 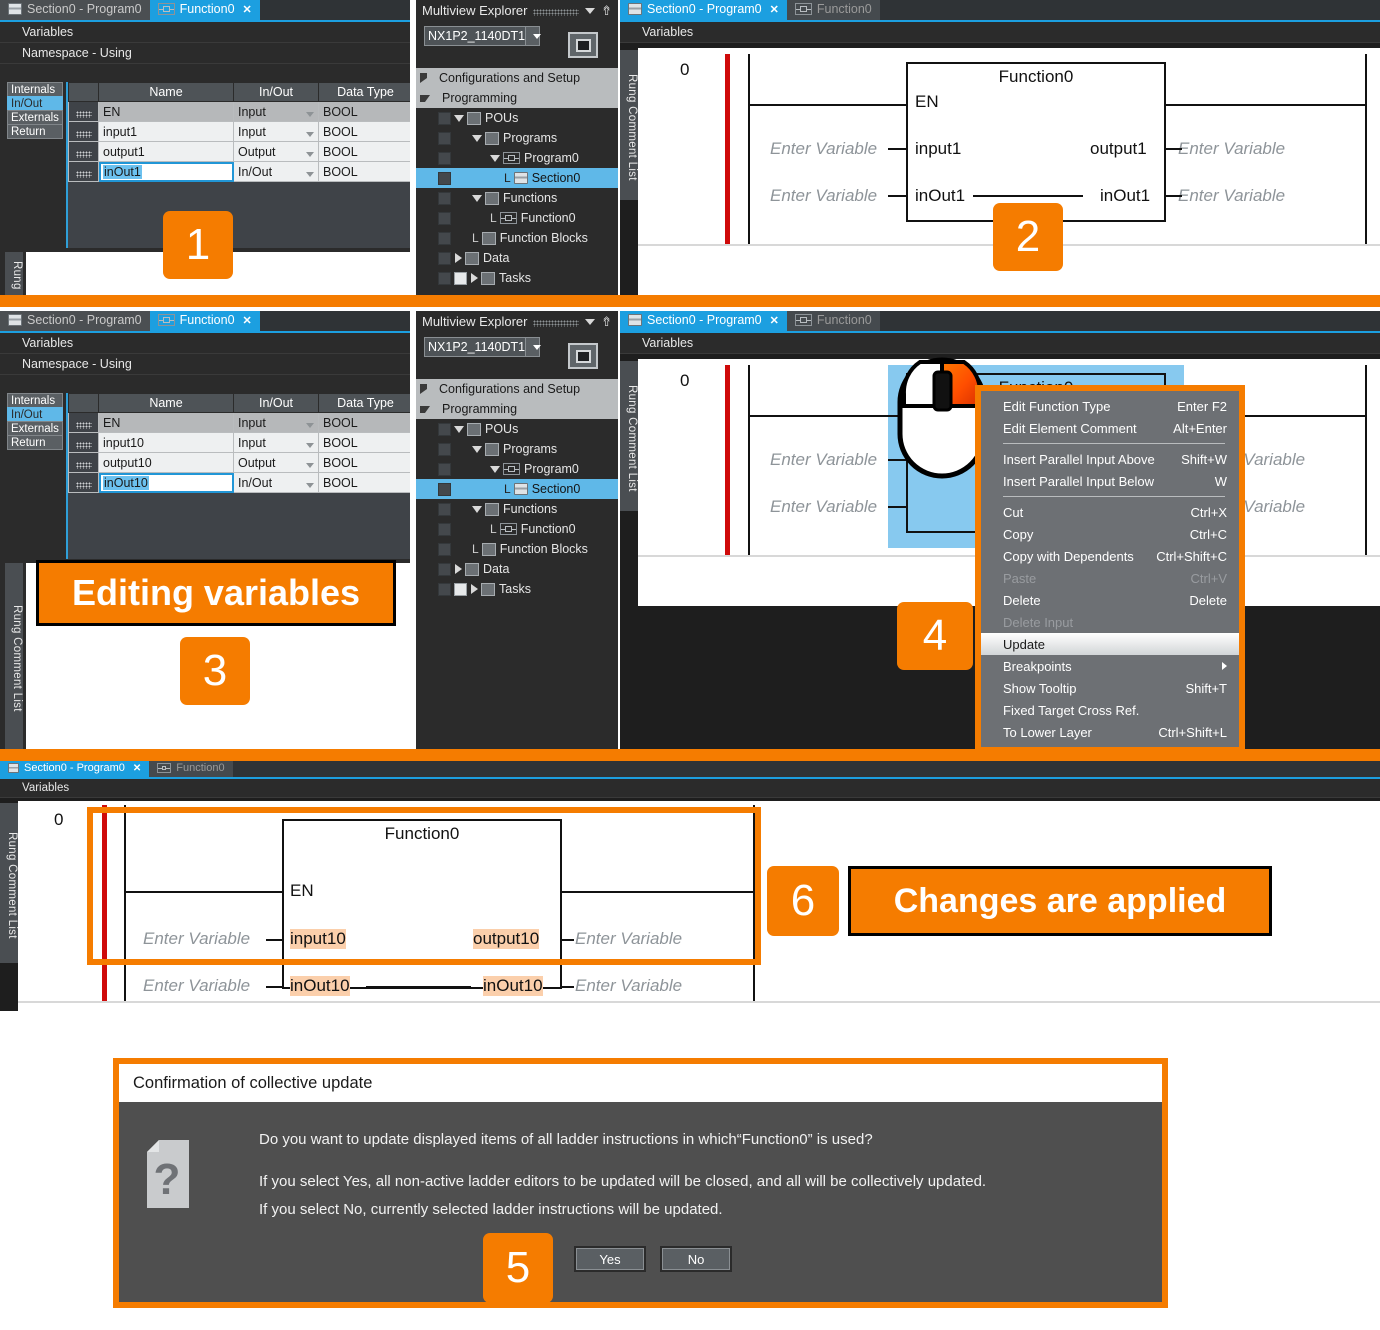 I want to click on enter-variable-inout10-right: Enter Variable, so click(x=628, y=986).